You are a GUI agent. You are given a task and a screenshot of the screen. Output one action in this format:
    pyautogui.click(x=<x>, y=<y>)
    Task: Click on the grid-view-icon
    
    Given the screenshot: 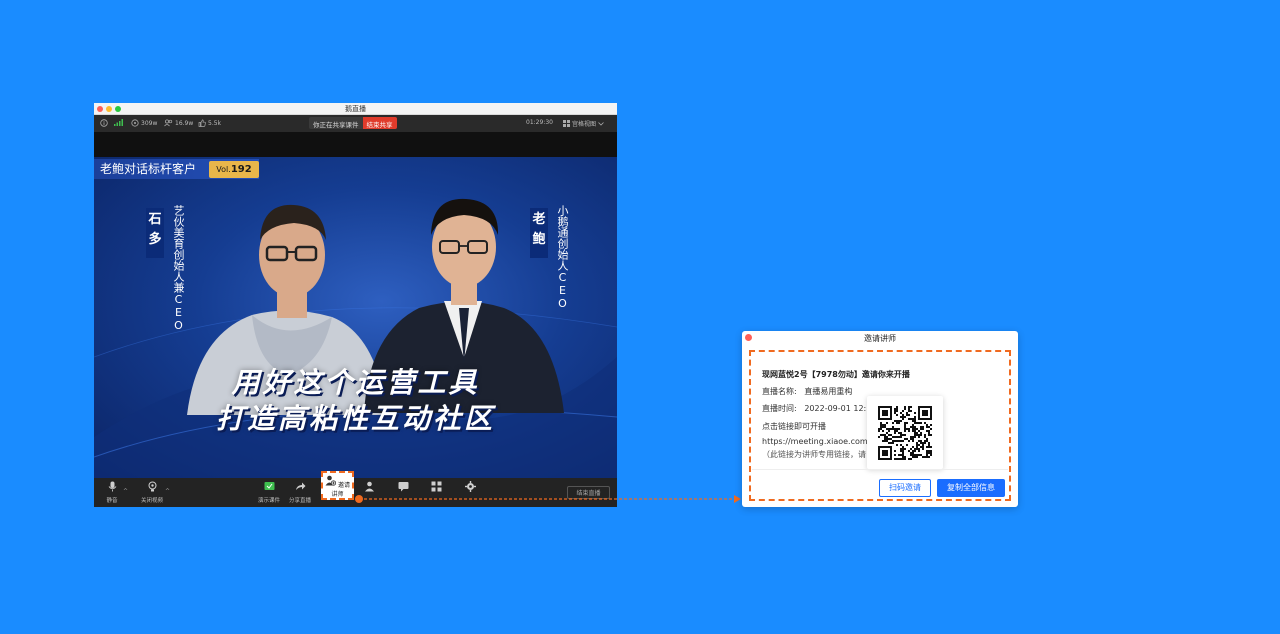 What is the action you would take?
    pyautogui.click(x=566, y=123)
    